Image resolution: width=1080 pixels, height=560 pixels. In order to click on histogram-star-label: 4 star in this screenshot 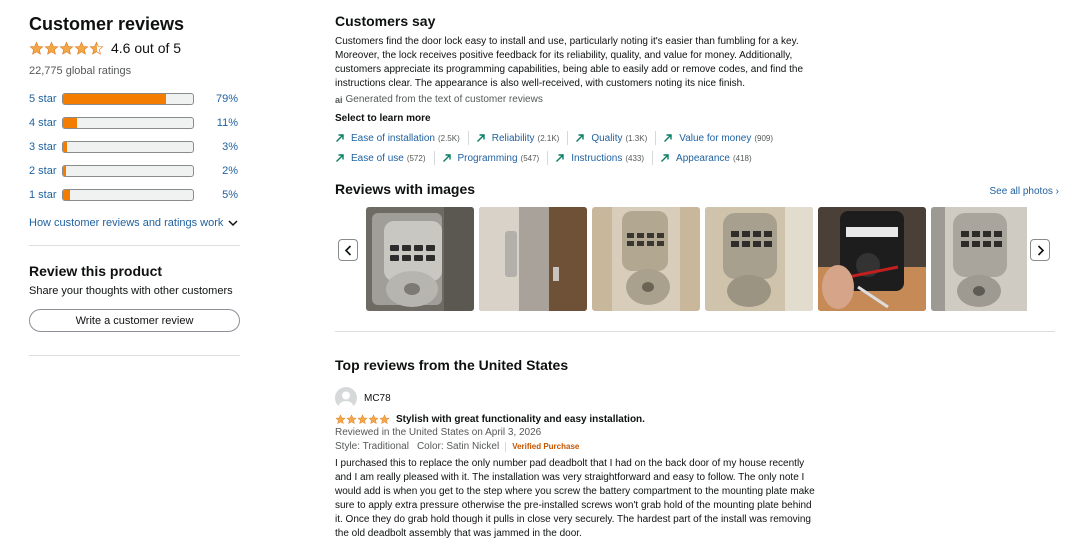, I will do `click(43, 123)`.